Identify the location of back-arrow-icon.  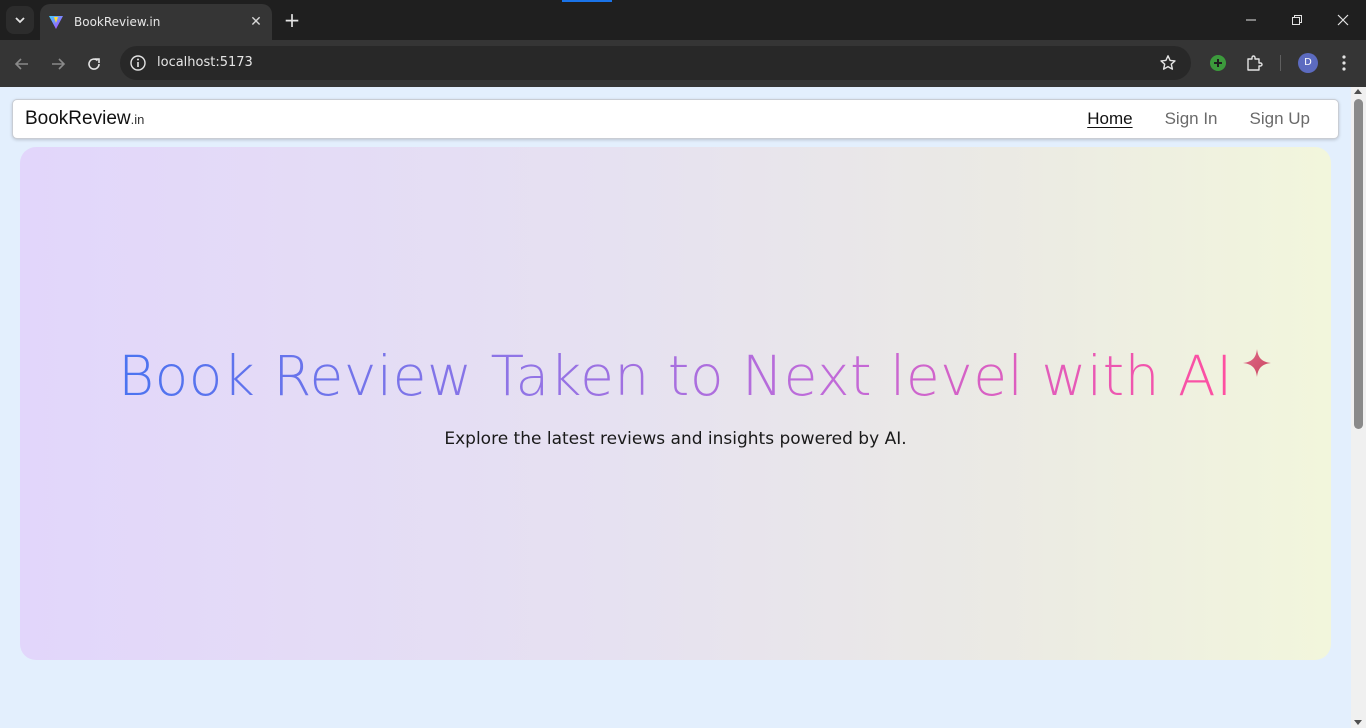
(21, 64).